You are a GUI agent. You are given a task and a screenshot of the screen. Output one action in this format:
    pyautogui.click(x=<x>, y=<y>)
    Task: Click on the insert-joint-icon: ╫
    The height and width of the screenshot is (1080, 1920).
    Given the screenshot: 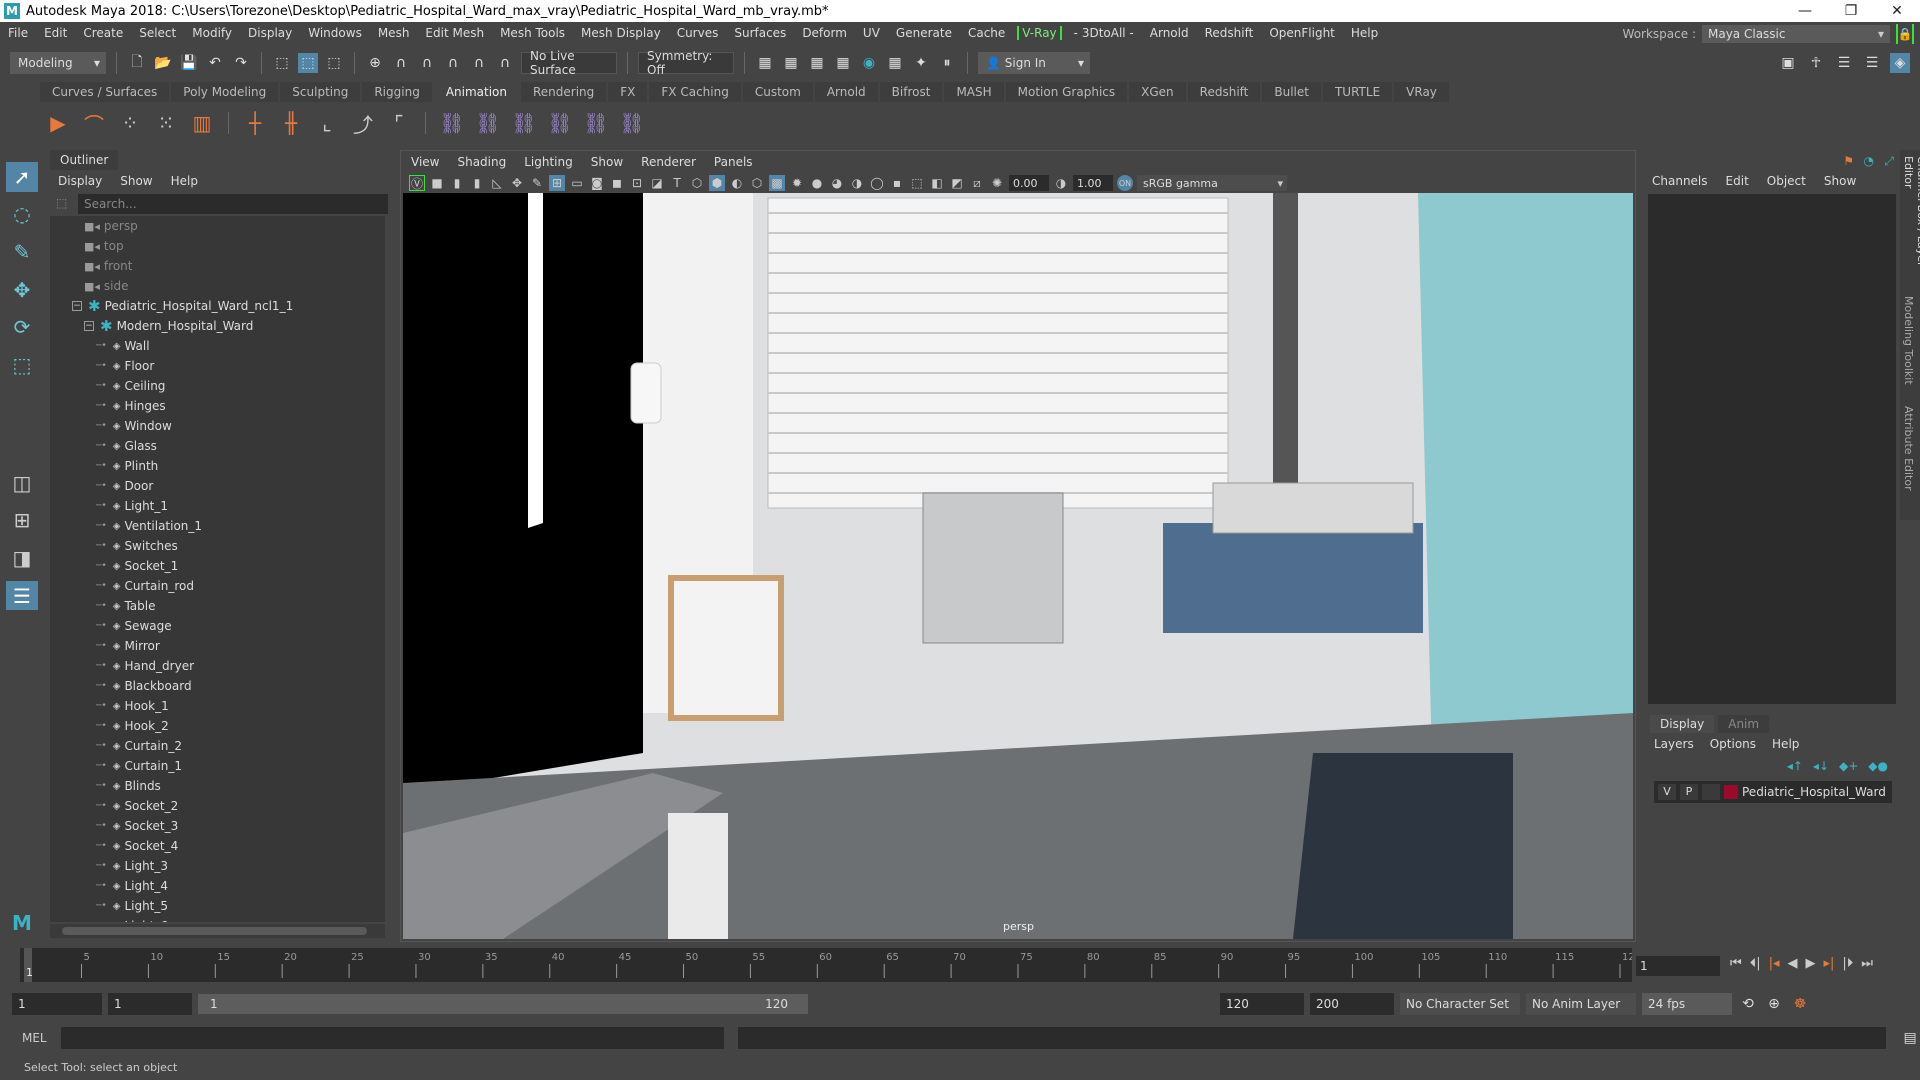 What is the action you would take?
    pyautogui.click(x=291, y=123)
    